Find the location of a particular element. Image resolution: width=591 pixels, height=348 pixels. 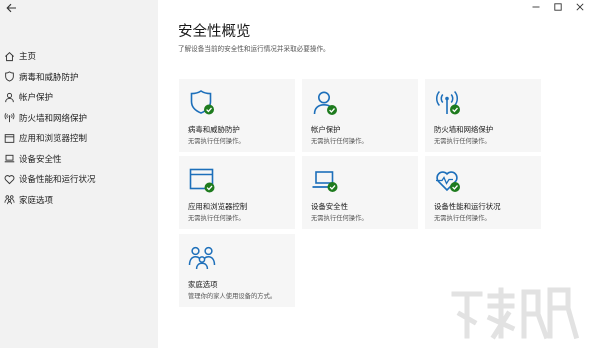

sidebar-item-device-performance: 设备性能和运行状况 is located at coordinates (79, 179).